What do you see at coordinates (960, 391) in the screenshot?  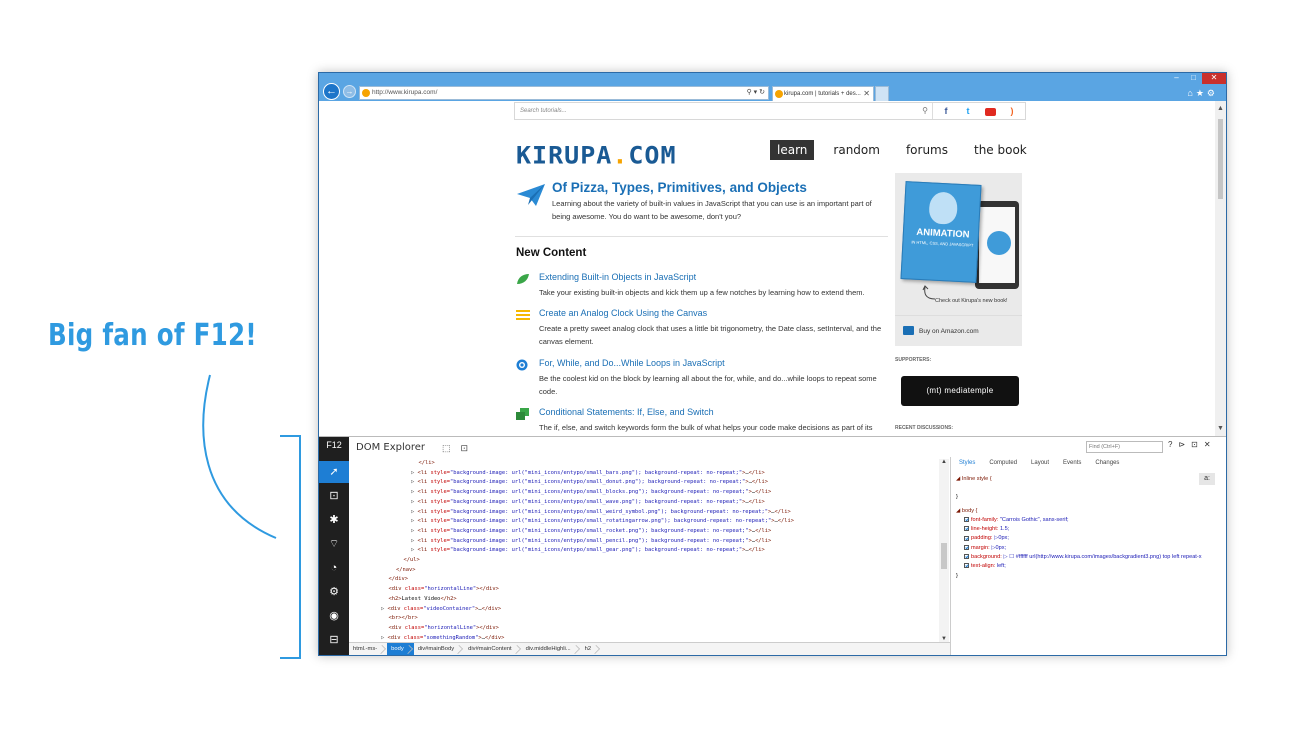 I see `mediatemple-logo: (mt) mediatemple` at bounding box center [960, 391].